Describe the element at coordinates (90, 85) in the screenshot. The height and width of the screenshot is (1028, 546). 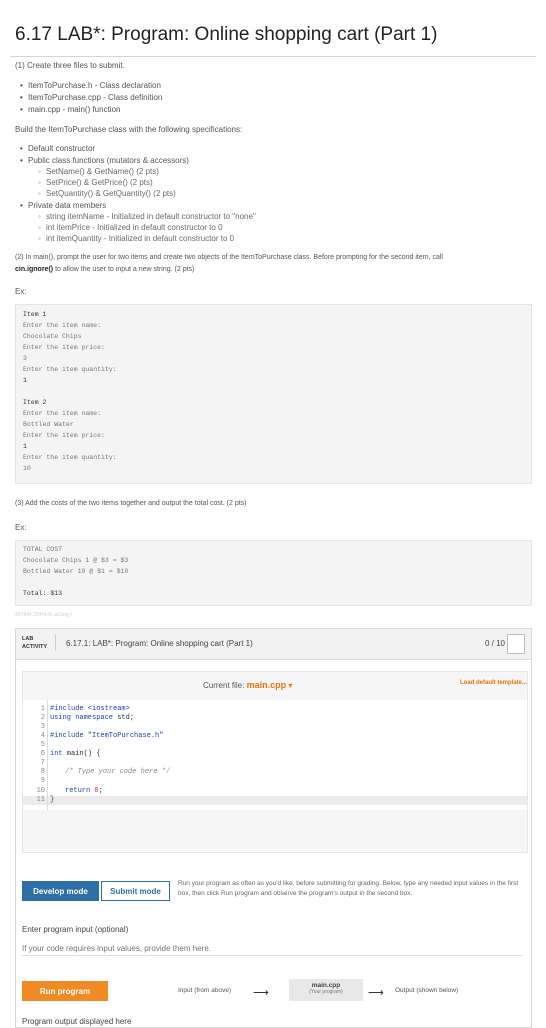
I see `file-item: ItemToPurchase.h - Class declaration` at that location.